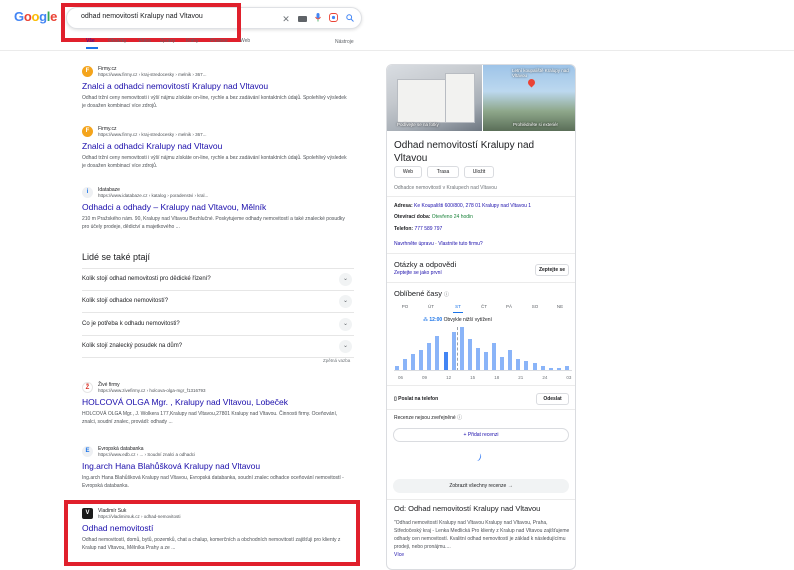 The height and width of the screenshot is (570, 794). What do you see at coordinates (478, 486) in the screenshot?
I see `all-reviews-label: Zobrazit všechny recenze` at bounding box center [478, 486].